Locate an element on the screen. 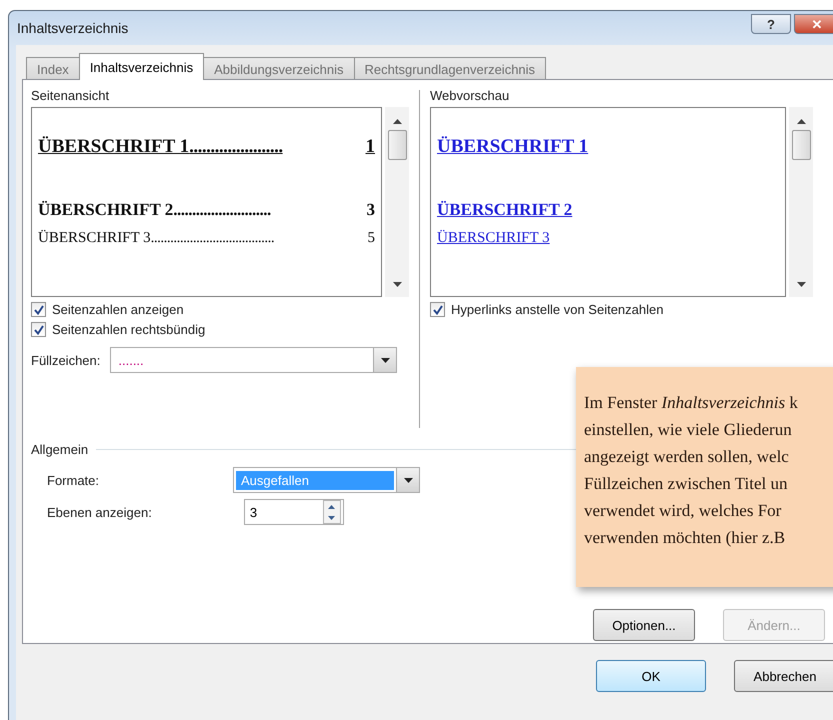 The width and height of the screenshot is (833, 720). section-label: Webvorschau is located at coordinates (470, 95).